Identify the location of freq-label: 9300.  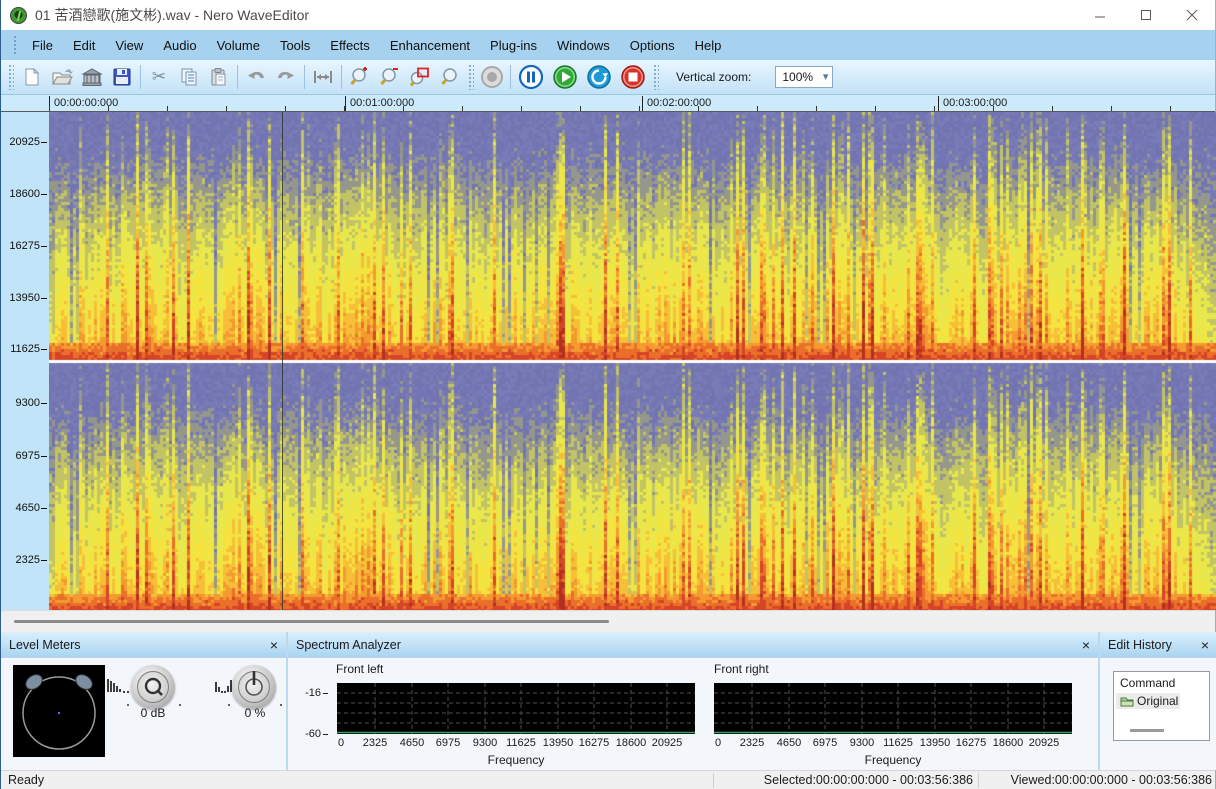
(31, 403).